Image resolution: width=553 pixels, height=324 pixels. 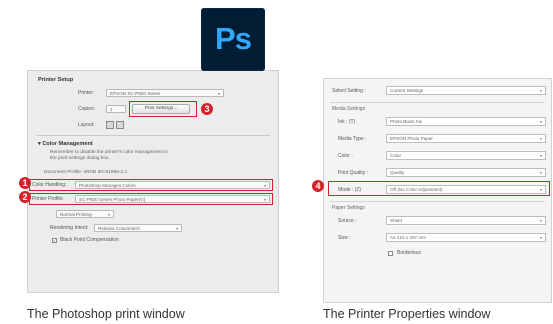 What do you see at coordinates (406, 121) in the screenshot?
I see `ink-value: Photo Black Ink` at bounding box center [406, 121].